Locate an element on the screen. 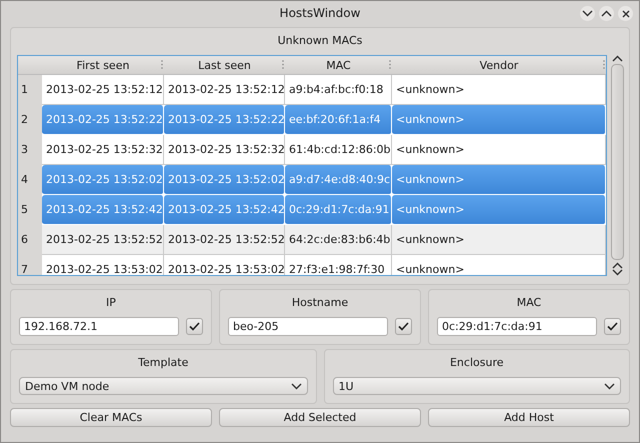 Image resolution: width=640 pixels, height=443 pixels. row-header: 4 is located at coordinates (30, 180).